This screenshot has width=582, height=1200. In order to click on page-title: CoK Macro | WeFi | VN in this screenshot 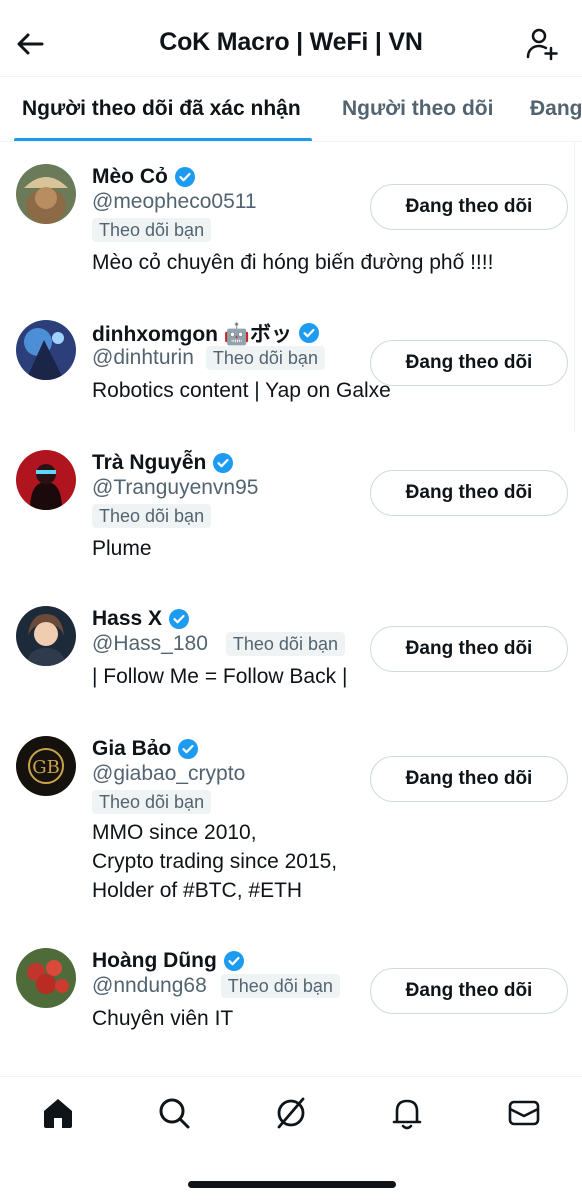, I will do `click(291, 42)`.